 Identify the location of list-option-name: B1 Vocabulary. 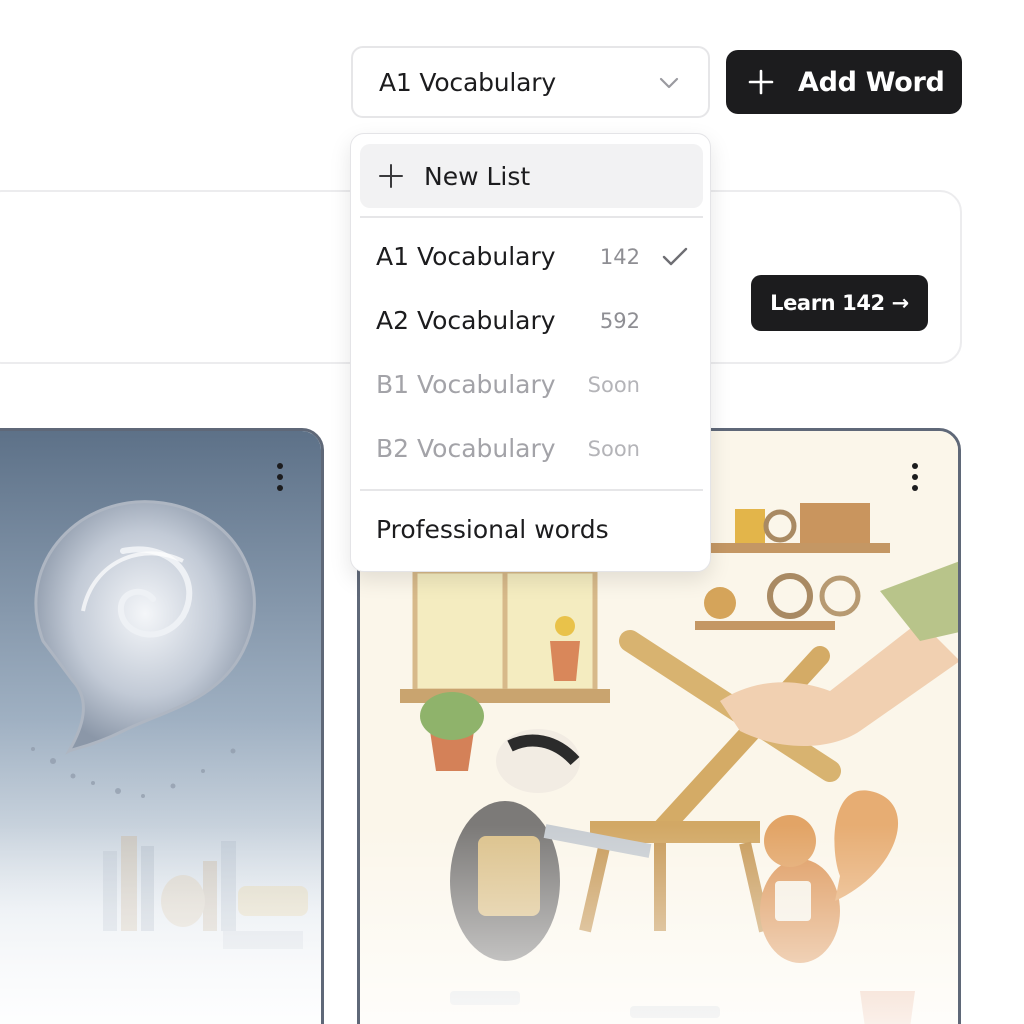
(466, 384).